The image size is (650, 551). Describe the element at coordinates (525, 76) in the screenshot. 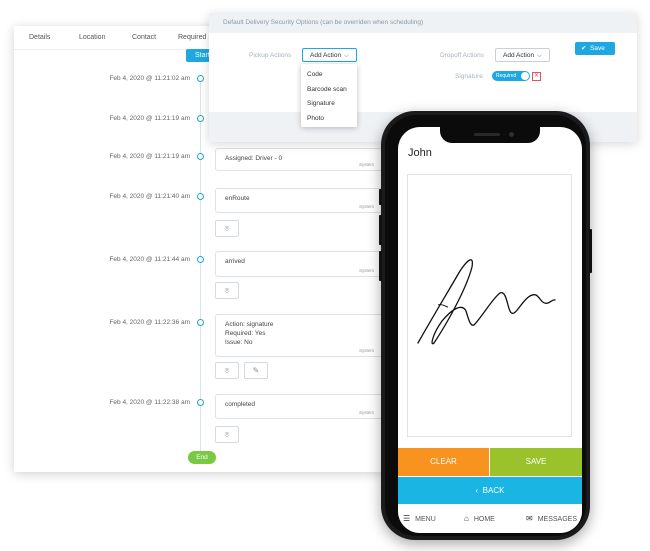

I see `toggle-knob` at that location.